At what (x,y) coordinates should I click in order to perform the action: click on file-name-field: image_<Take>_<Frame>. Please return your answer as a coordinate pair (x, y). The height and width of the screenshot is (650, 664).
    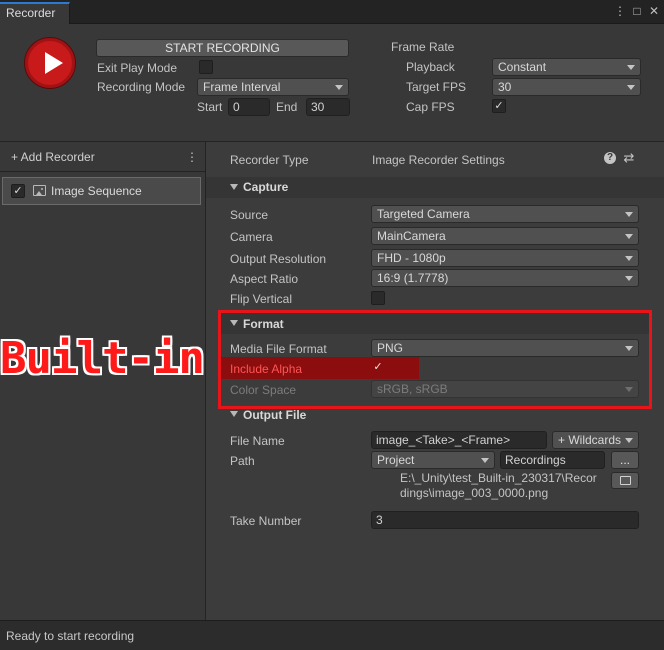
    Looking at the image, I should click on (459, 440).